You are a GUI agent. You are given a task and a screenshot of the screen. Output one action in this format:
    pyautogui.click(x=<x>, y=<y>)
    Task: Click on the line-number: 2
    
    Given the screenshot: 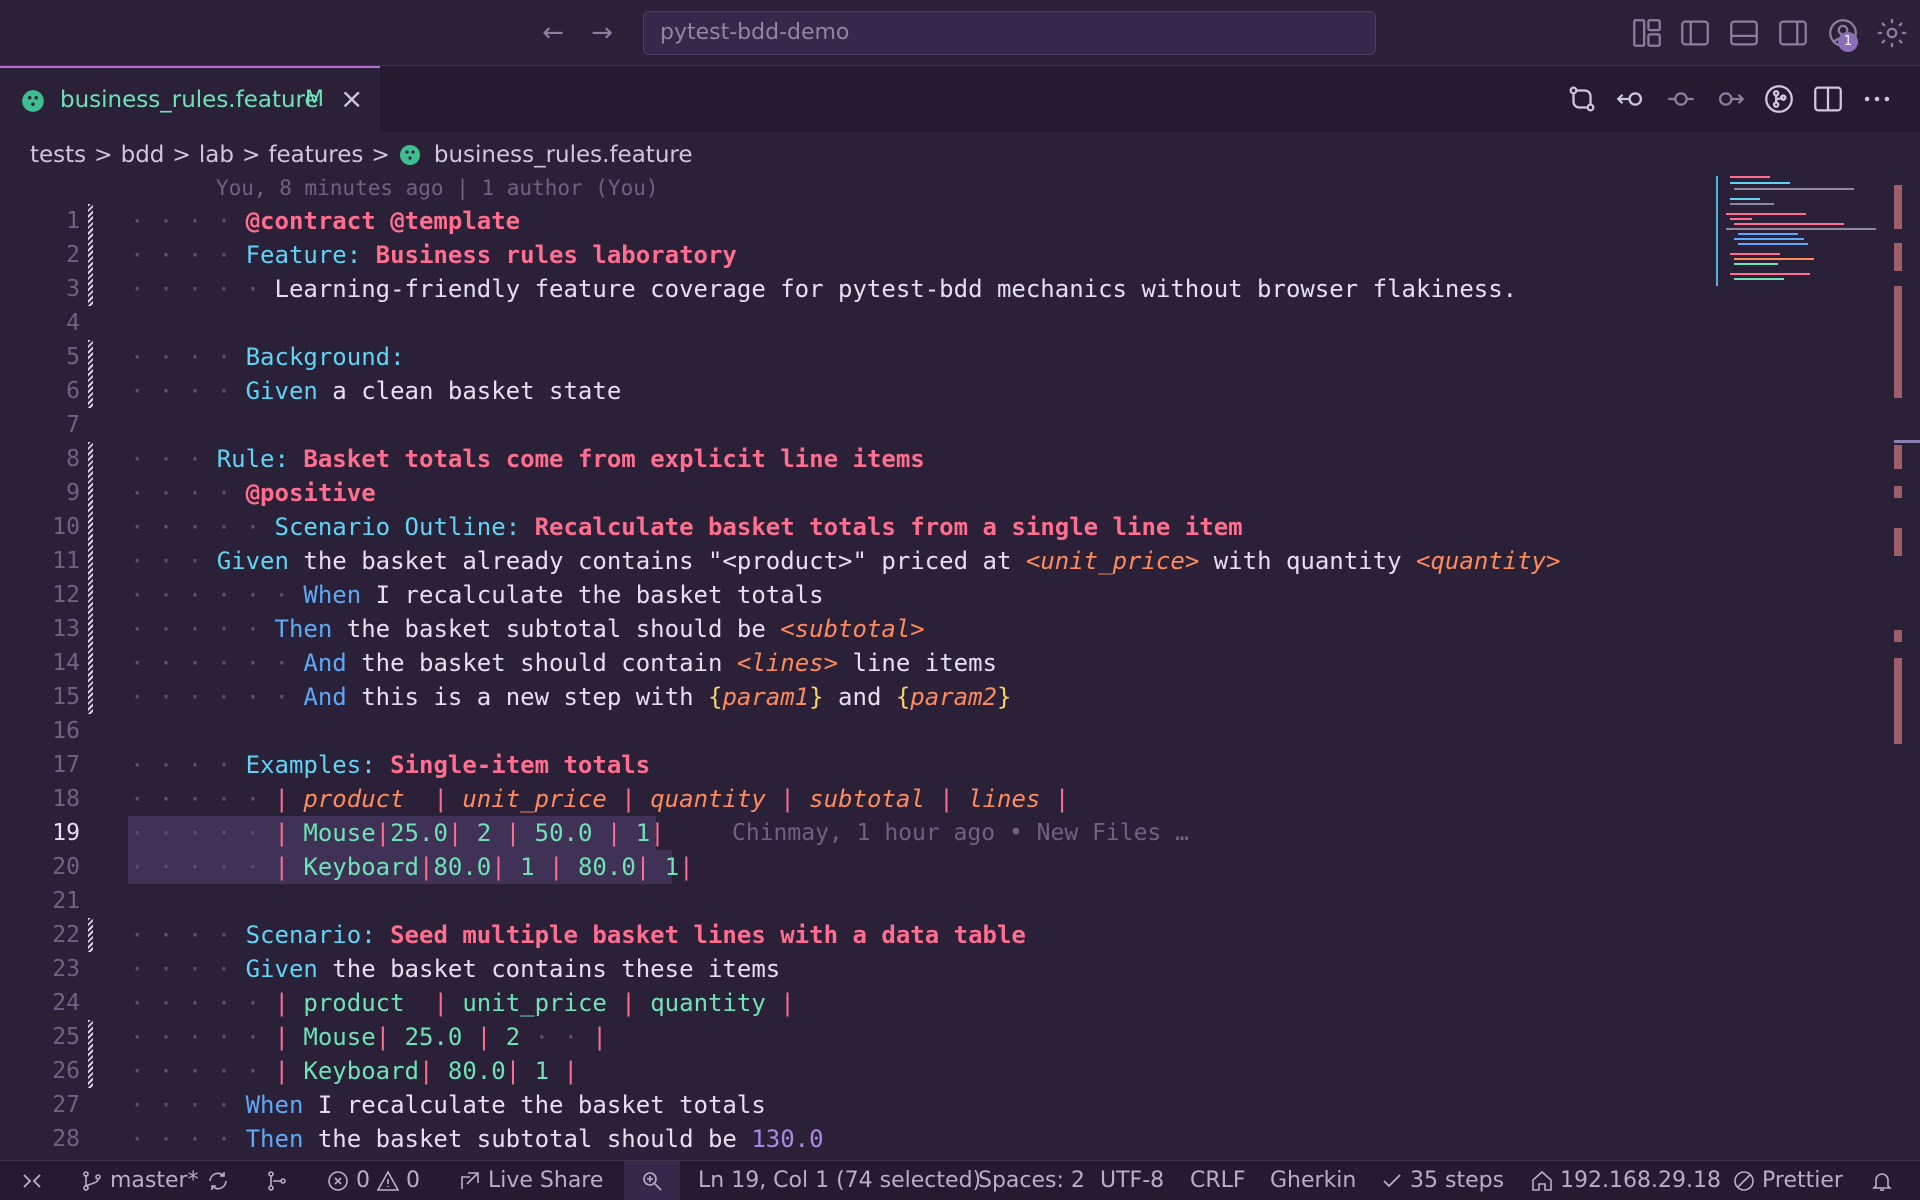 What is the action you would take?
    pyautogui.click(x=73, y=255)
    